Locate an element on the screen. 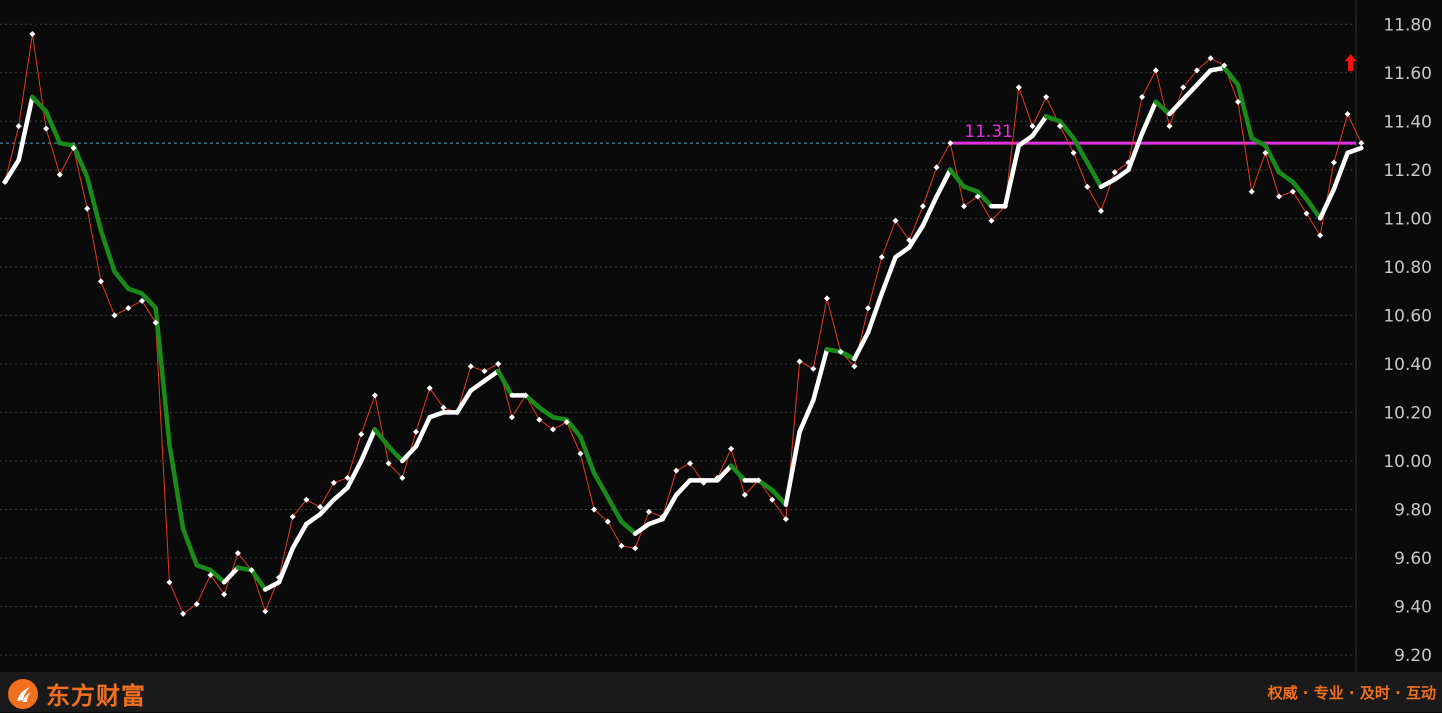  brand-name: 东方财富 is located at coordinates (96, 696).